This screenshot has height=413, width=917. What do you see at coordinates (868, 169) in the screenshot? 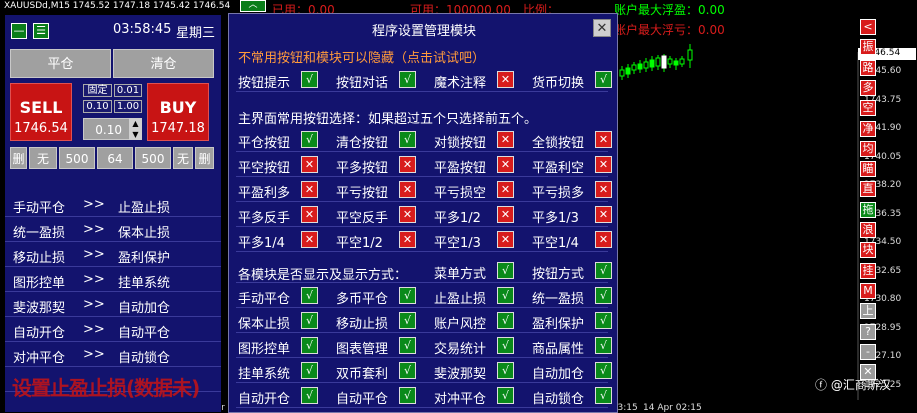
I see `toolbar-button: 瞄` at bounding box center [868, 169].